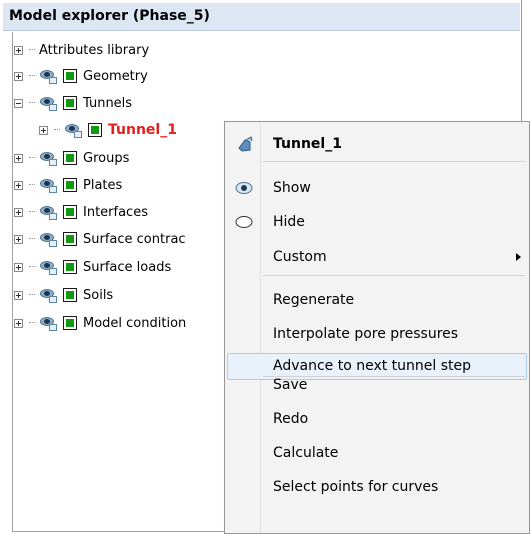 The height and width of the screenshot is (534, 530). What do you see at coordinates (292, 188) in the screenshot?
I see `menu-item-label: Show` at bounding box center [292, 188].